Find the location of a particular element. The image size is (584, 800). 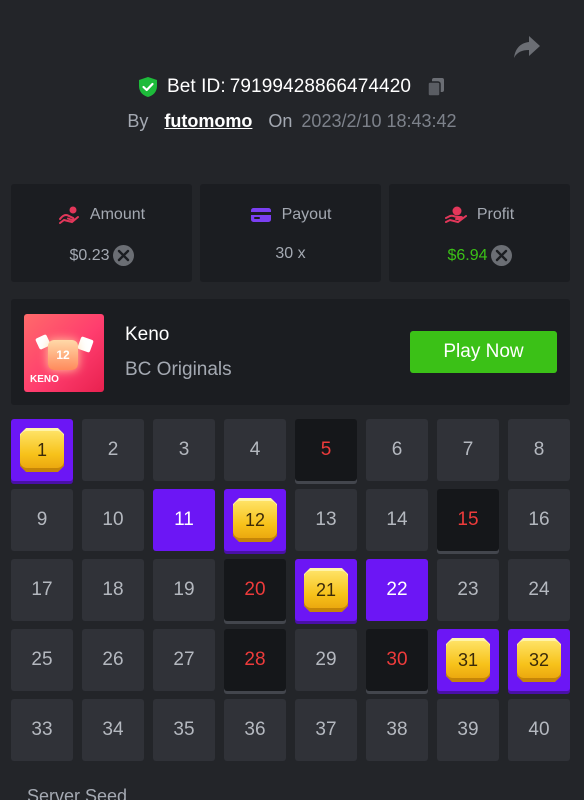

profit-label: Profit is located at coordinates (495, 214).